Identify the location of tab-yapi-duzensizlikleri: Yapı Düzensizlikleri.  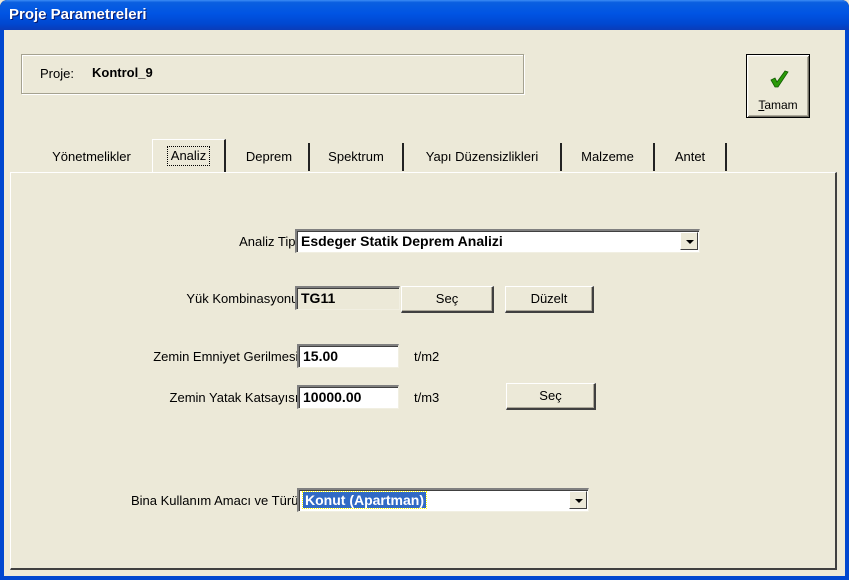
(483, 157).